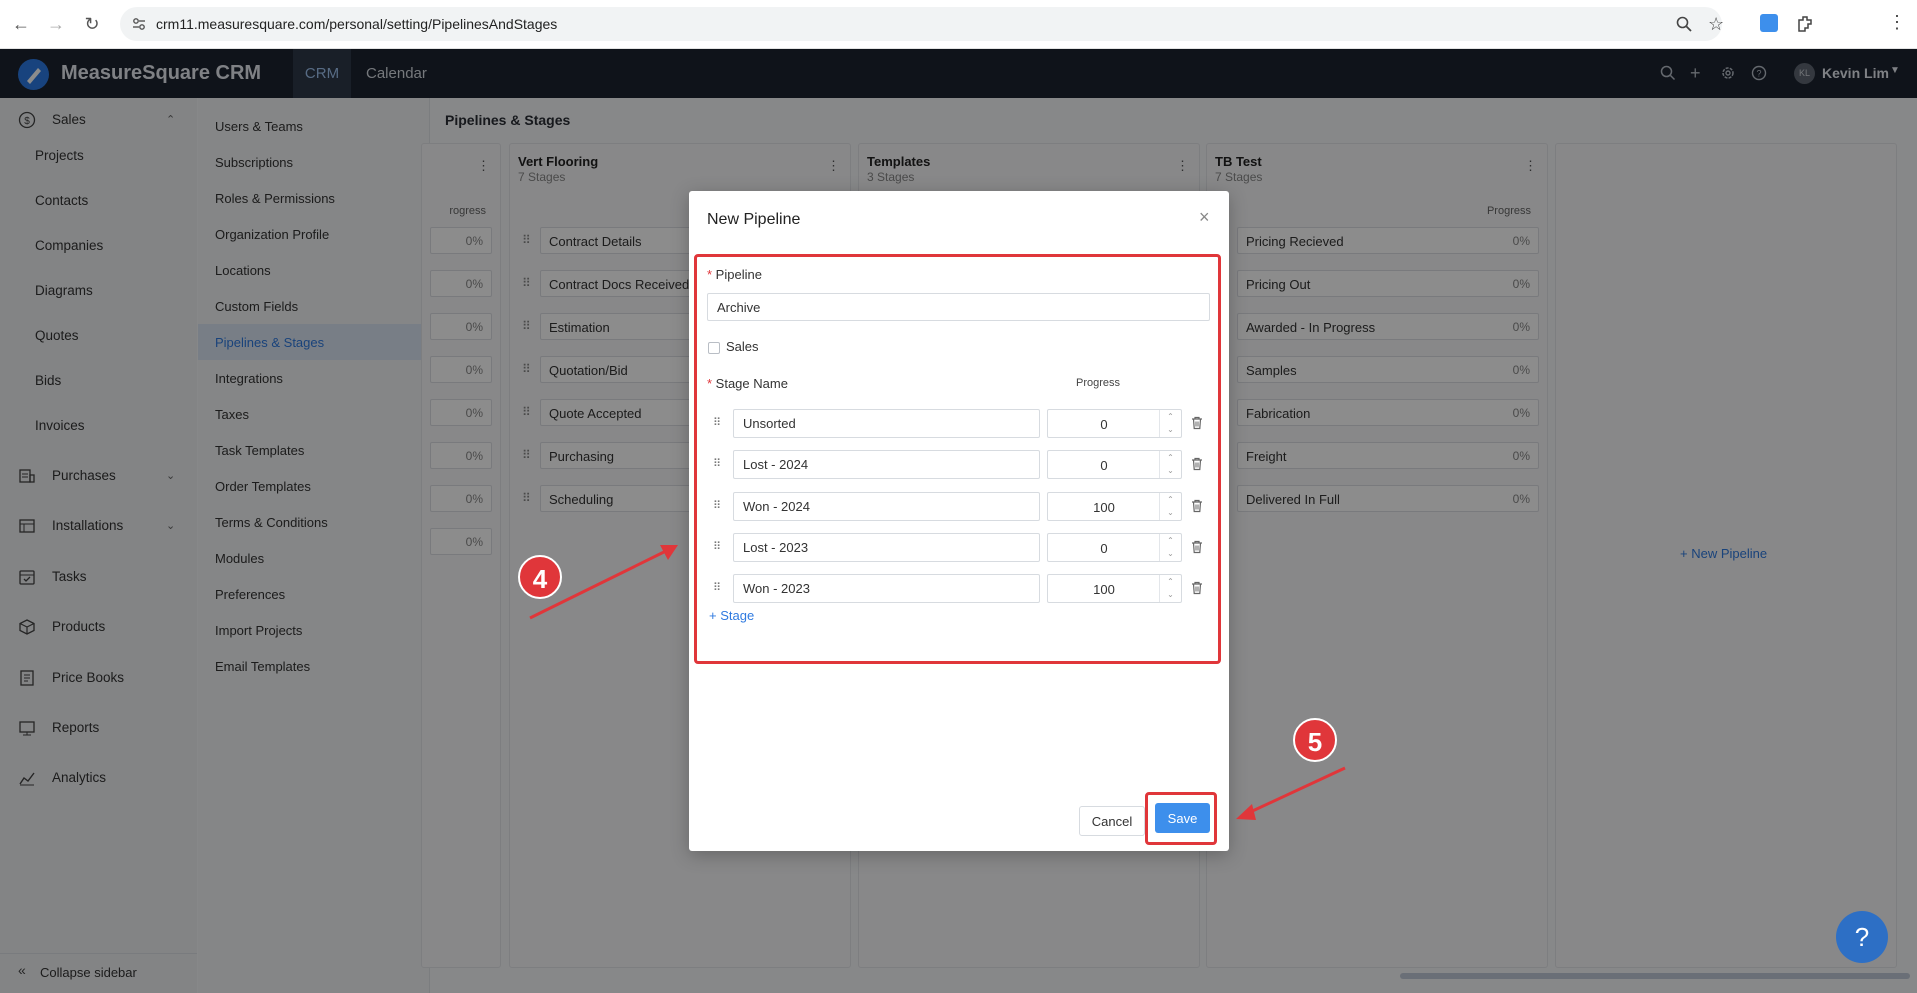 Image resolution: width=1917 pixels, height=993 pixels. I want to click on arrowhead-step5, so click(1246, 812).